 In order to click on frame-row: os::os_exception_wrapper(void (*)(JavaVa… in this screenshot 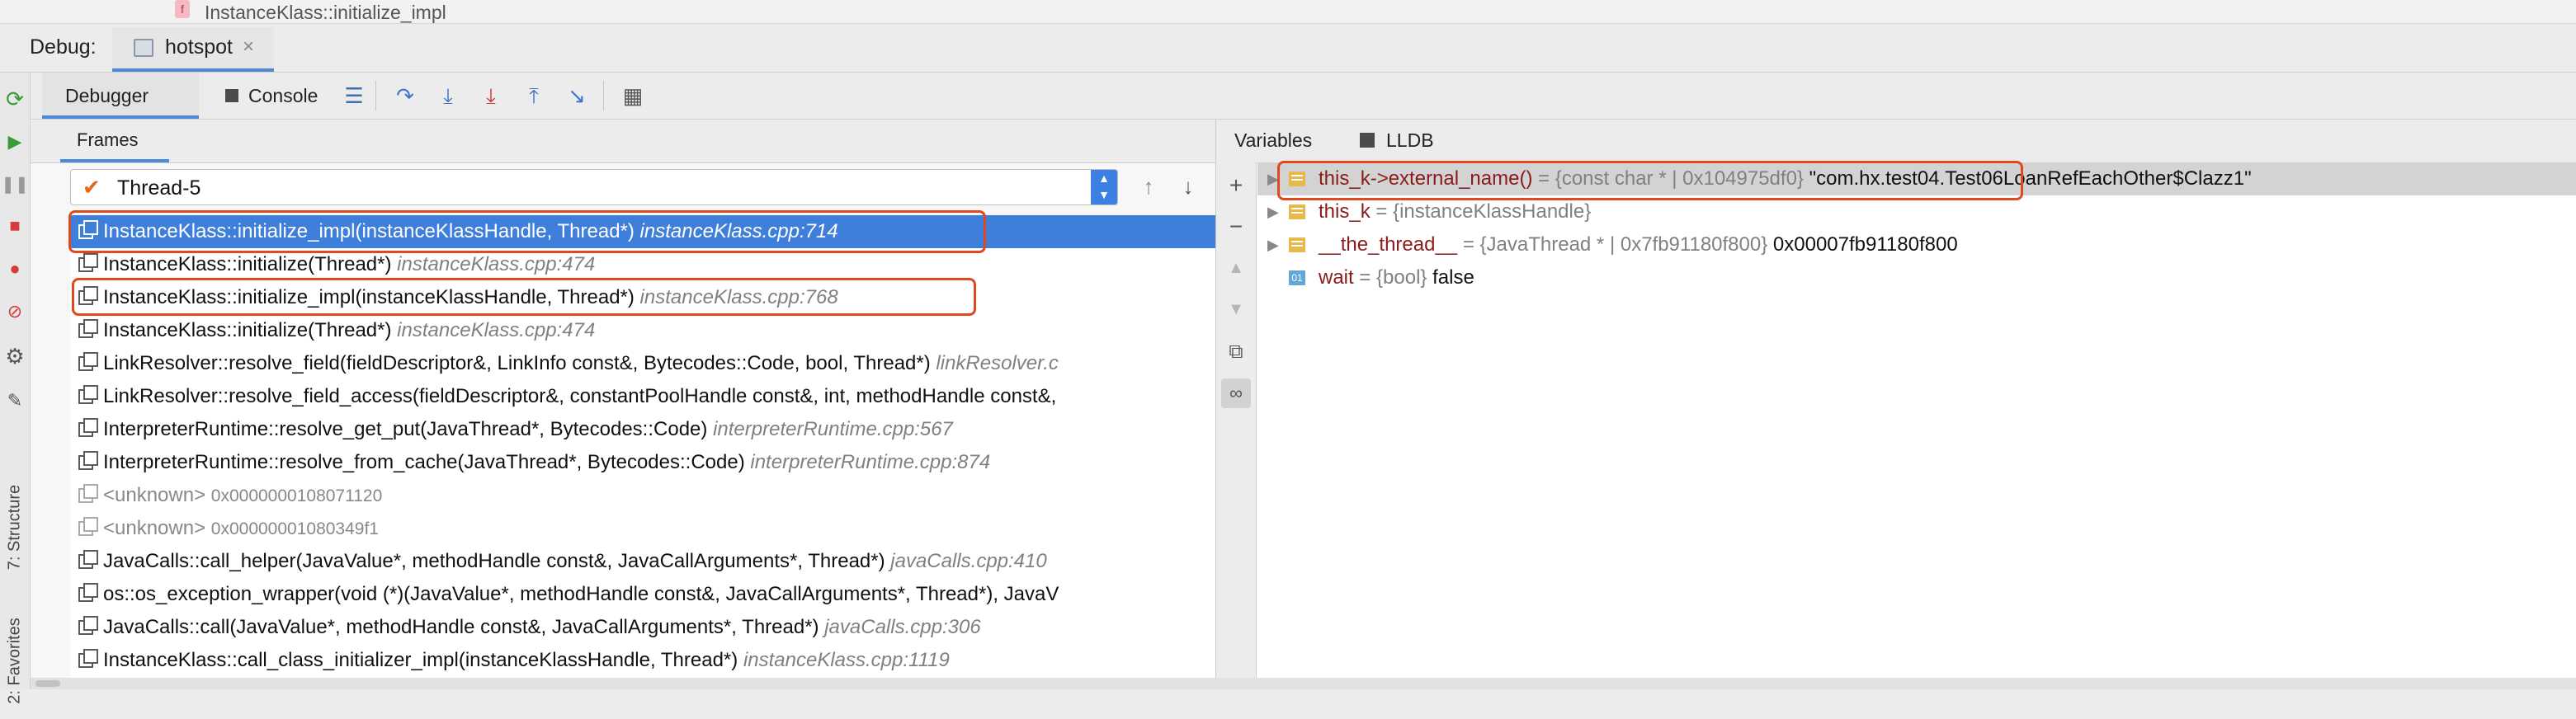, I will do `click(642, 594)`.